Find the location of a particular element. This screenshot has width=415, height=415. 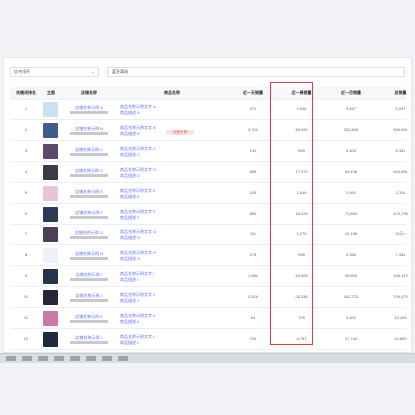

search-input: 蓝牙耳机 is located at coordinates (256, 72).